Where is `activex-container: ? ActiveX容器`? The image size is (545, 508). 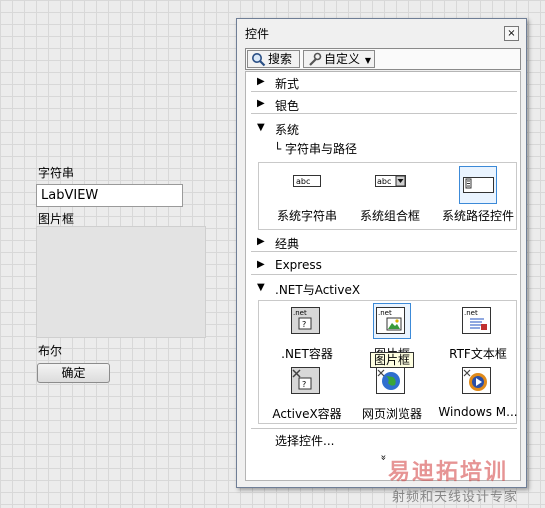
activex-container: ? ActiveX容器 is located at coordinates (307, 393).